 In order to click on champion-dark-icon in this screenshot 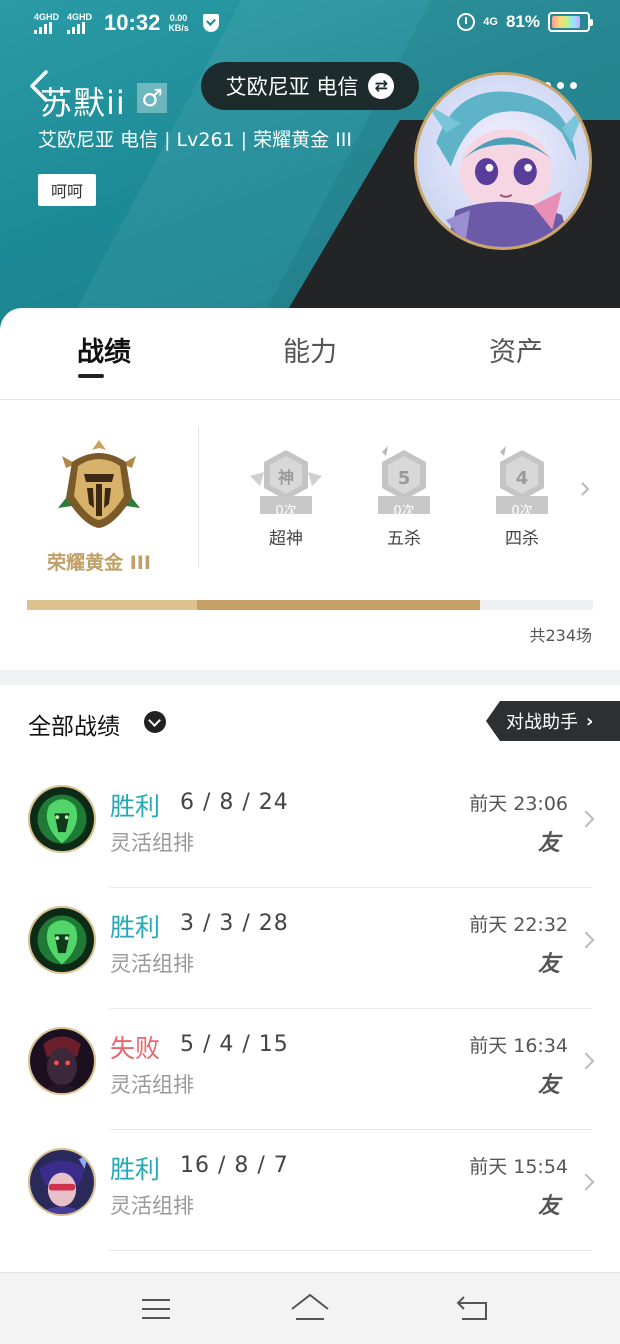, I will do `click(62, 1061)`.